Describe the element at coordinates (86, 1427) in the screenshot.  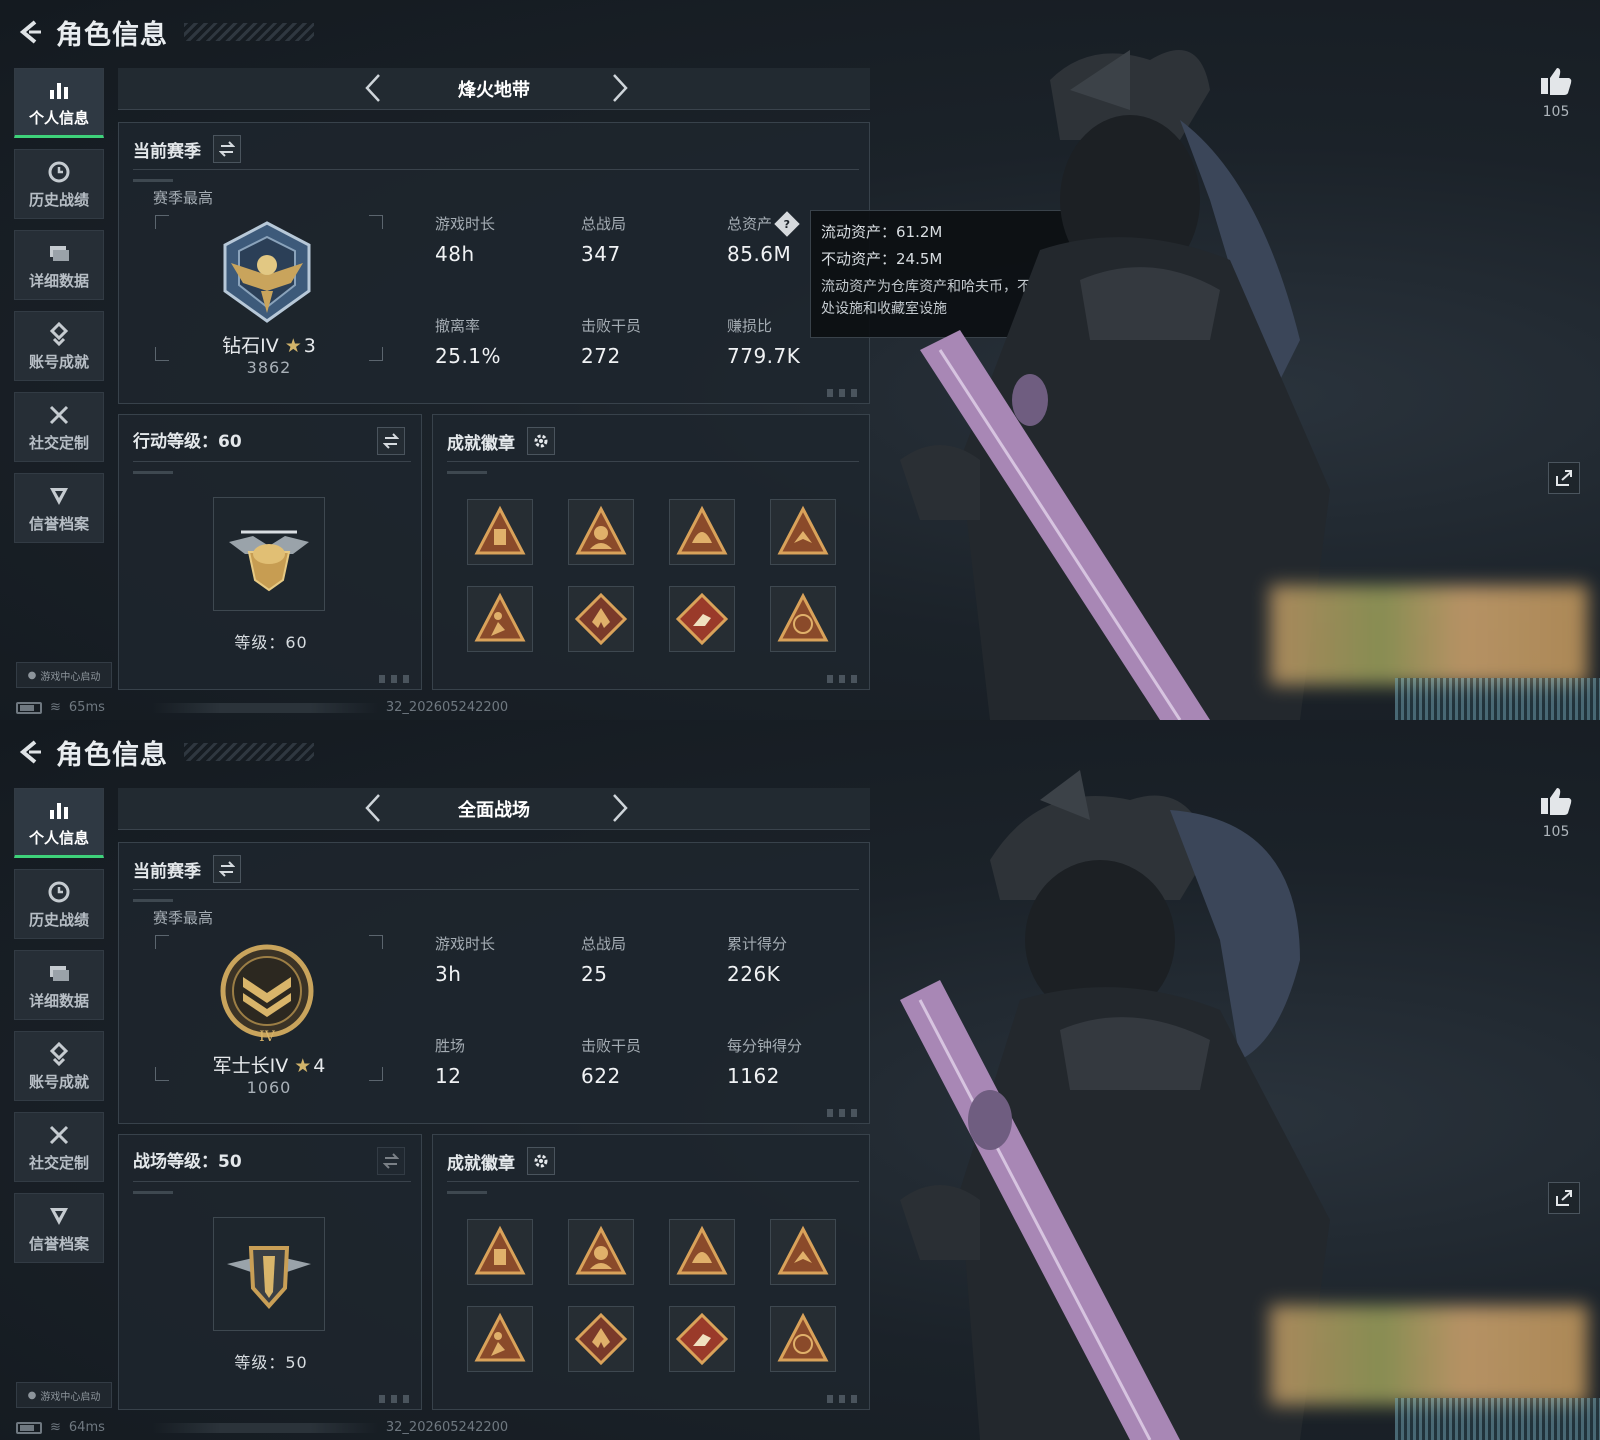
I see `ping-text: 64ms` at that location.